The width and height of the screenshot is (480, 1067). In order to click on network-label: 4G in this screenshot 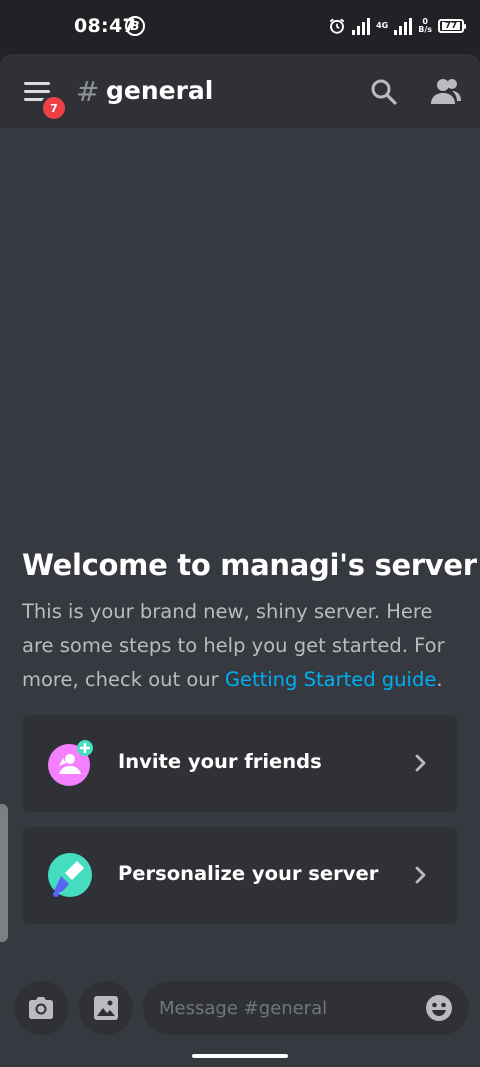, I will do `click(382, 25)`.